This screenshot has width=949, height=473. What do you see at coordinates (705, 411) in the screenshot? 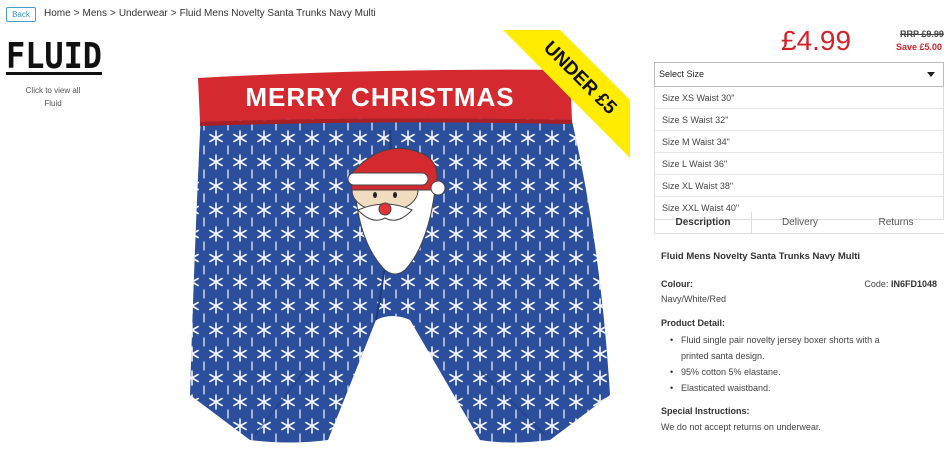
I see `special-instructions-label: Special Instructions:` at bounding box center [705, 411].